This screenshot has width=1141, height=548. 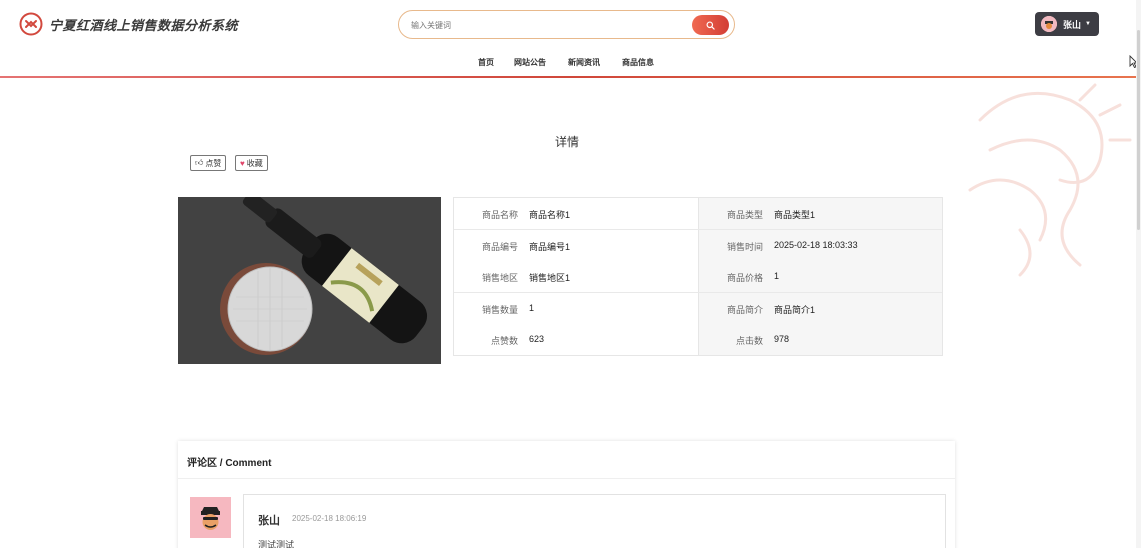 What do you see at coordinates (795, 215) in the screenshot?
I see `detail-value: 商品类型1` at bounding box center [795, 215].